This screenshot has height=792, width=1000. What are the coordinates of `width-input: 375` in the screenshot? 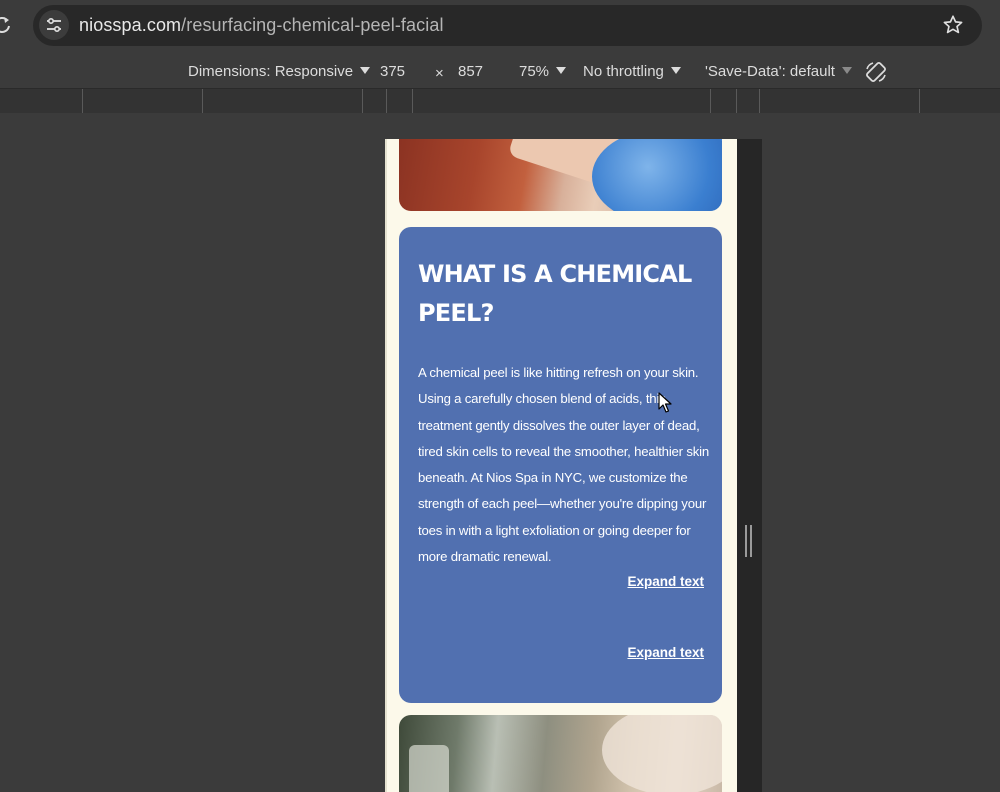 It's located at (392, 71).